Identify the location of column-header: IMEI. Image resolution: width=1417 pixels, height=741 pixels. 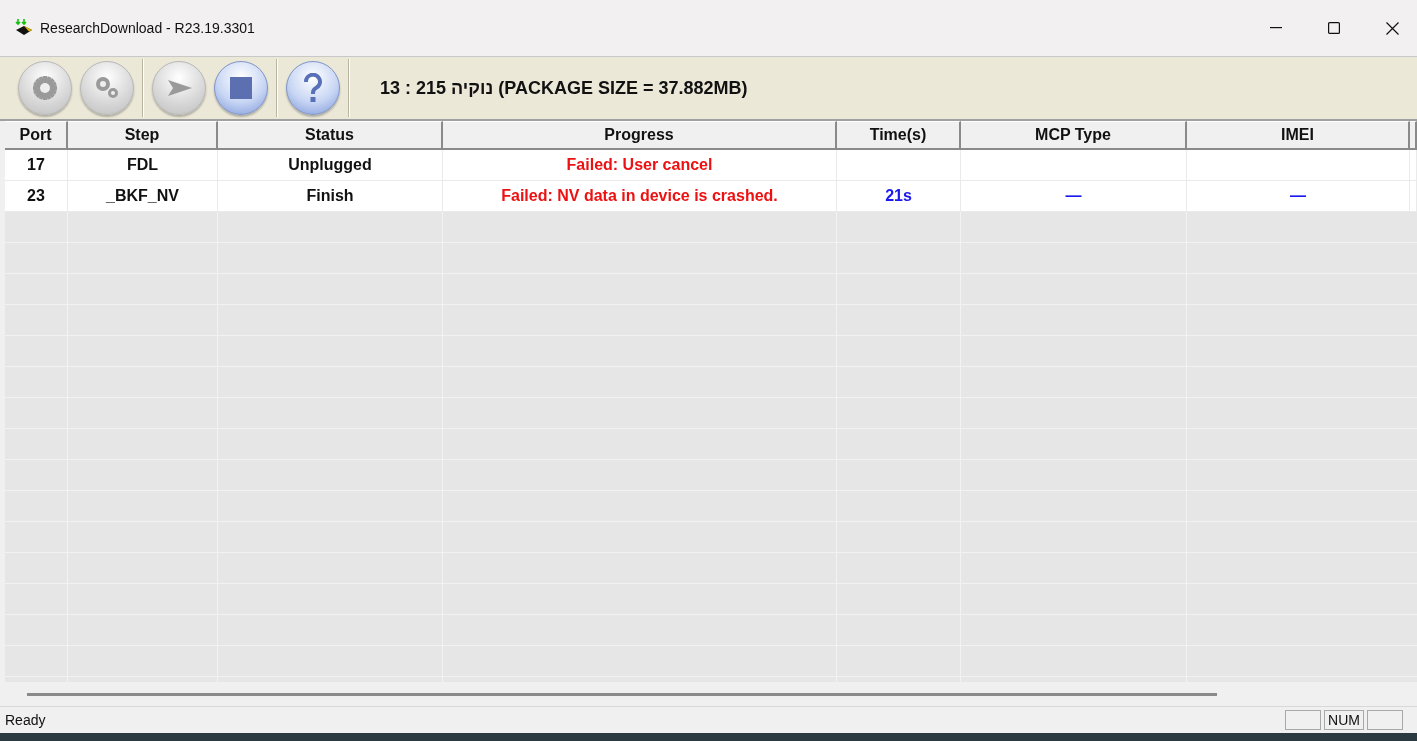
(1298, 135).